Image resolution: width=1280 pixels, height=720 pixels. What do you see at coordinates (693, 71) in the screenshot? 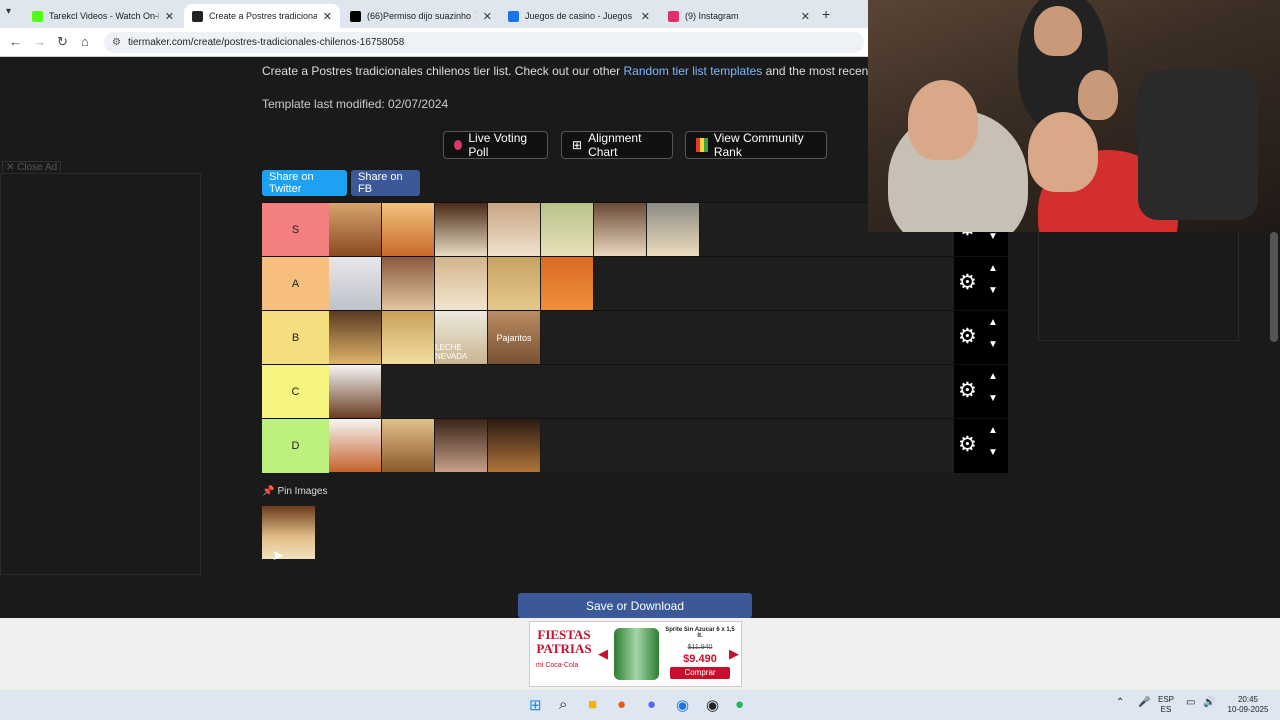
I see `random-templates-link: Random tier list templates` at bounding box center [693, 71].